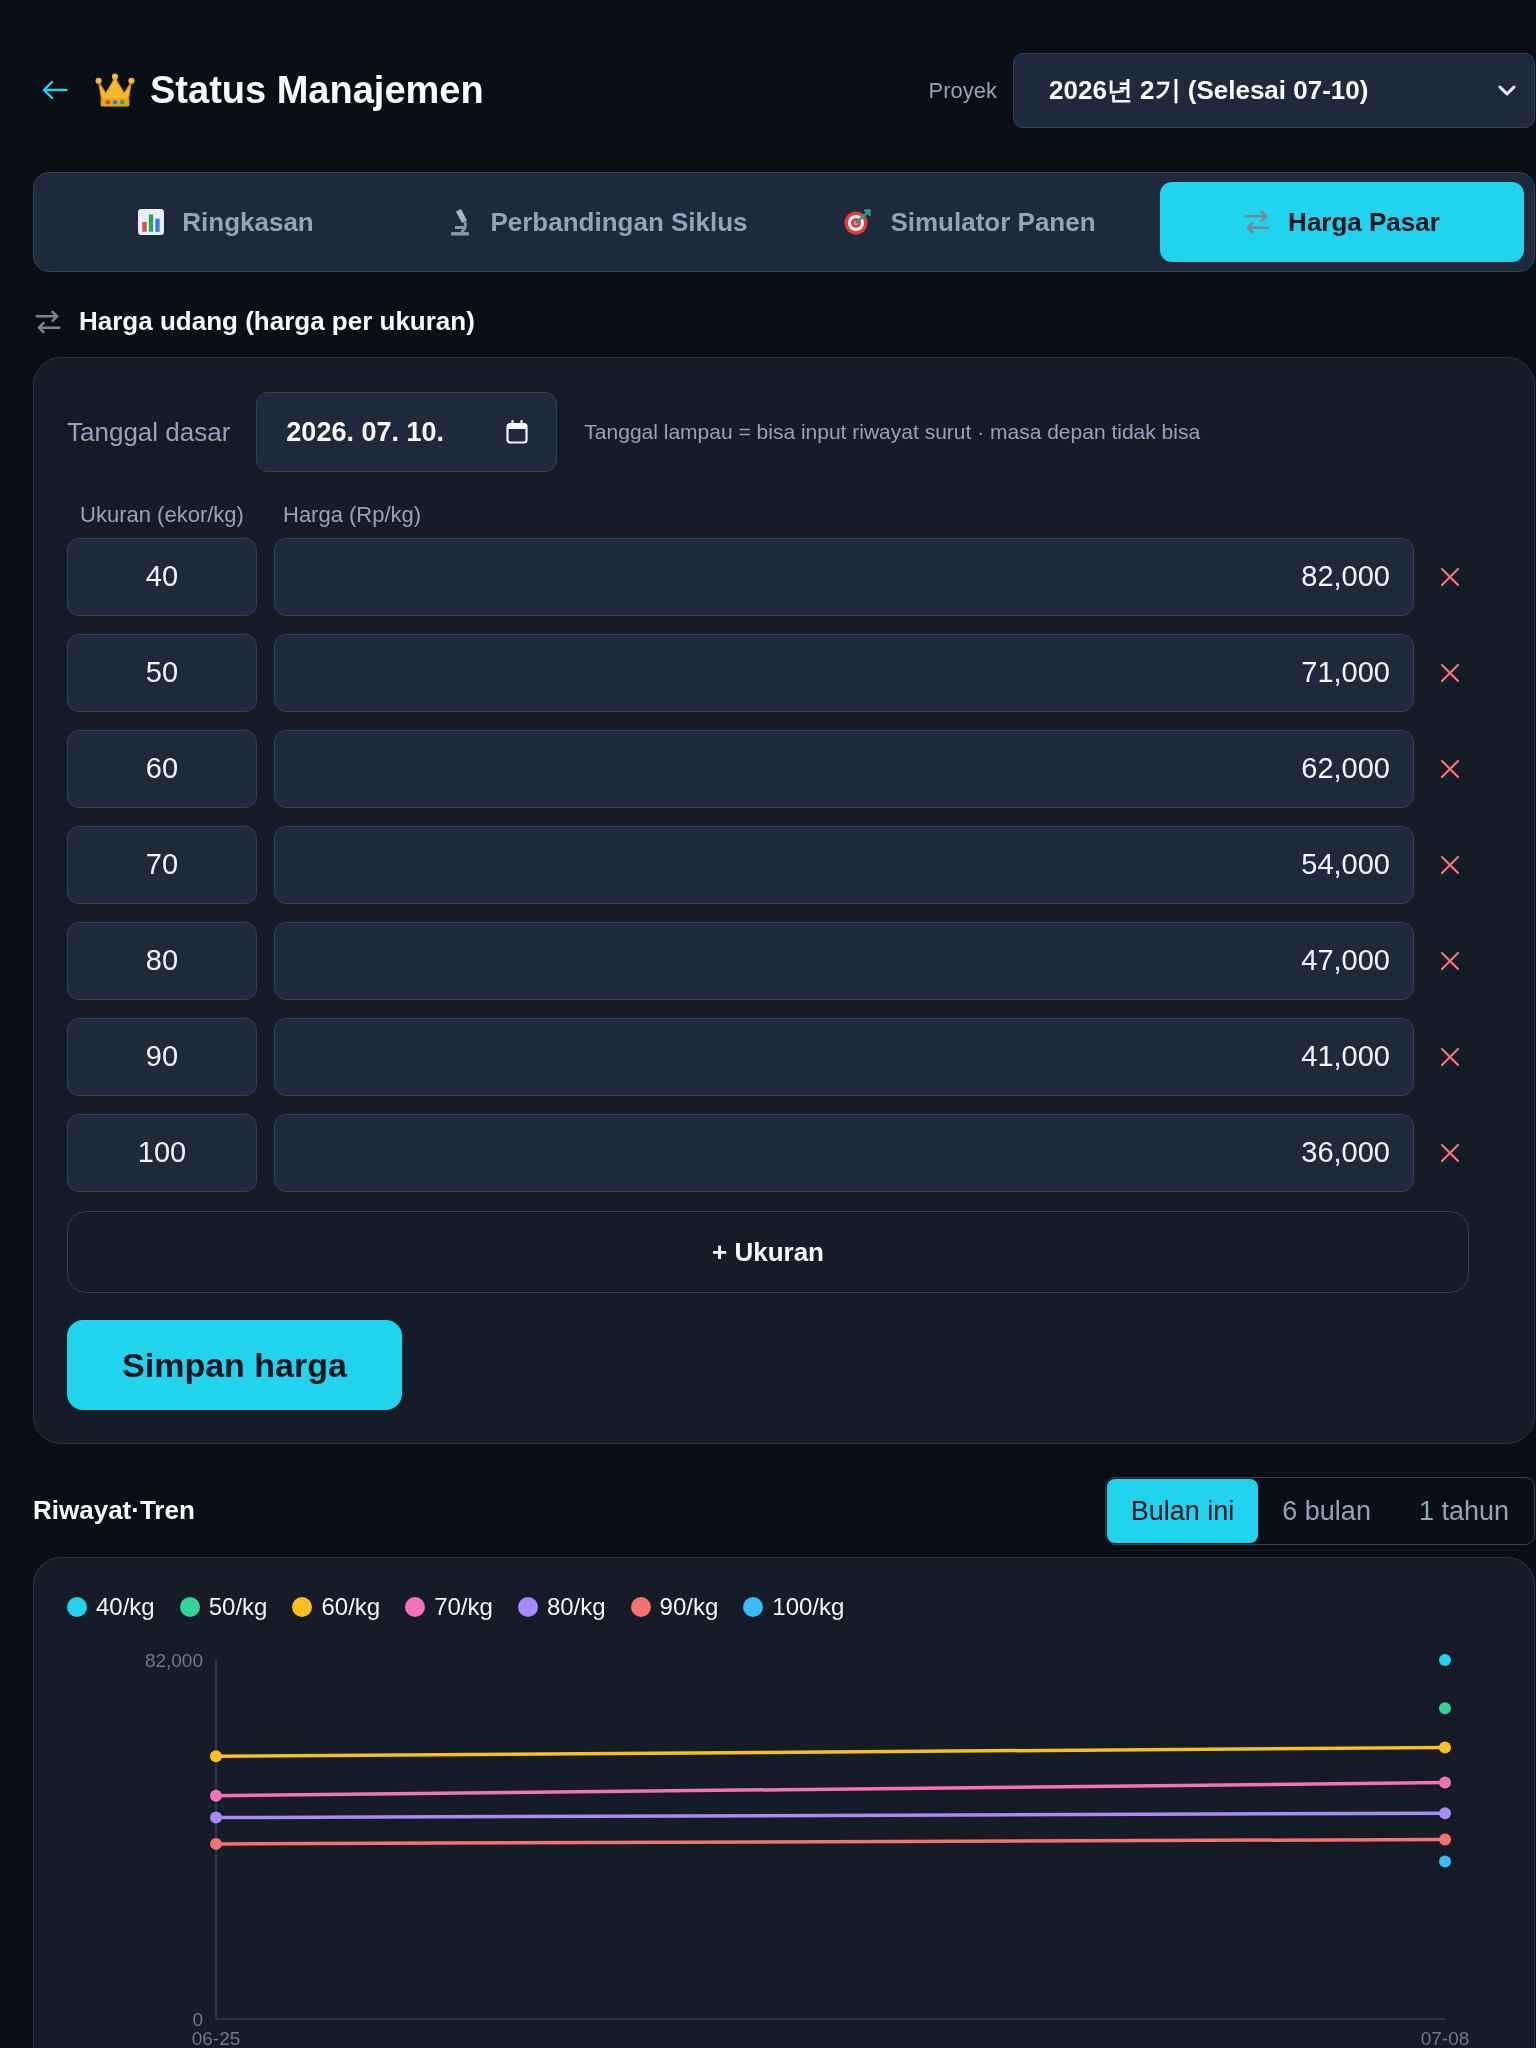 The height and width of the screenshot is (2048, 1536). Describe the element at coordinates (844, 1153) in the screenshot. I see `price-field: 36,000` at that location.